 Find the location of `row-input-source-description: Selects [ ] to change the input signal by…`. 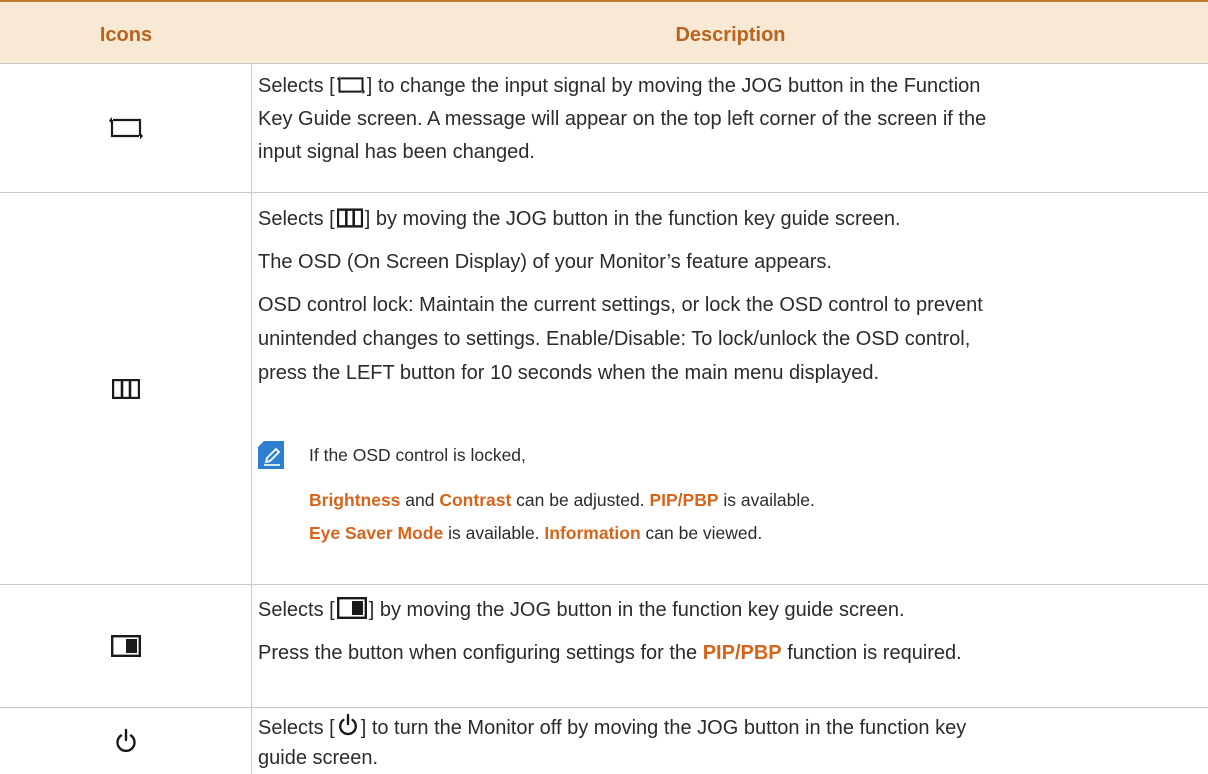

row-input-source-description: Selects [ ] to change the input signal by… is located at coordinates (728, 119).